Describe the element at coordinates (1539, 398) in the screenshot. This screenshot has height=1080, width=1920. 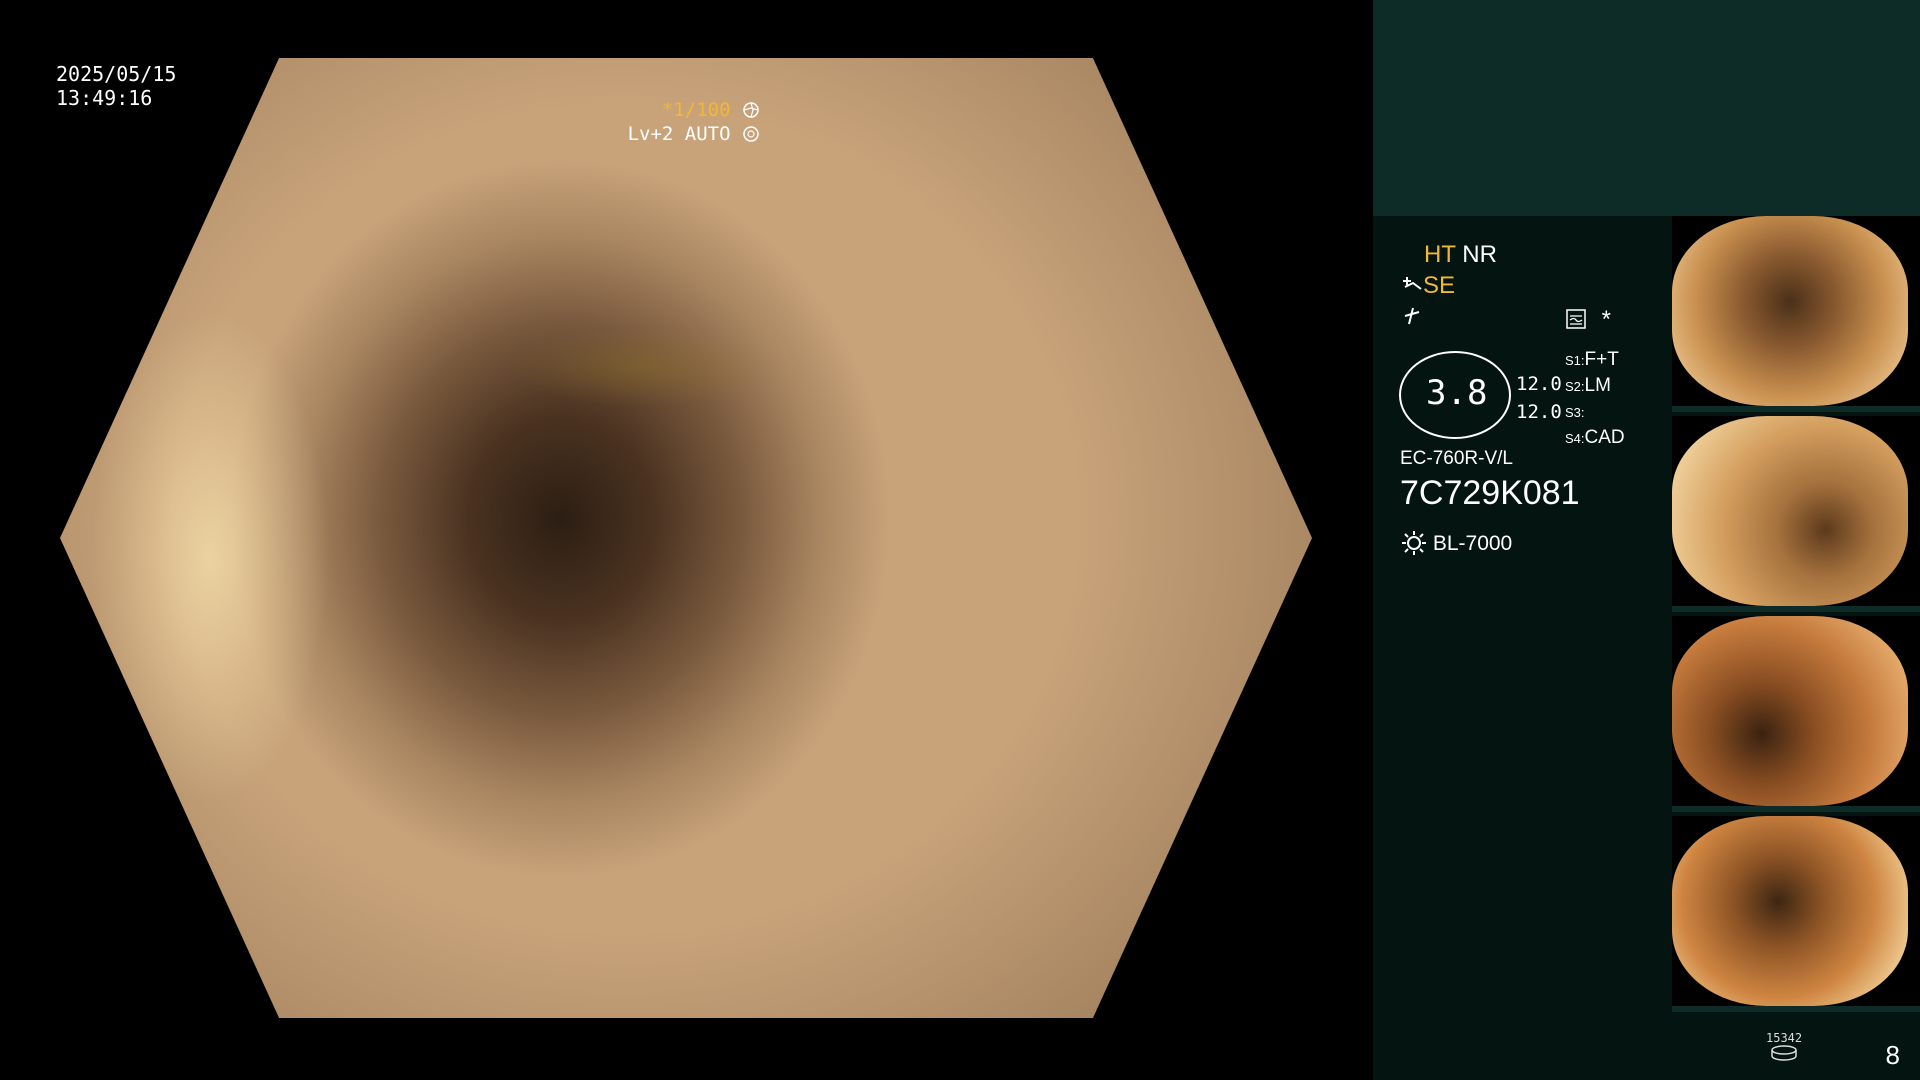
I see `value-column: 12.0 12.0` at that location.